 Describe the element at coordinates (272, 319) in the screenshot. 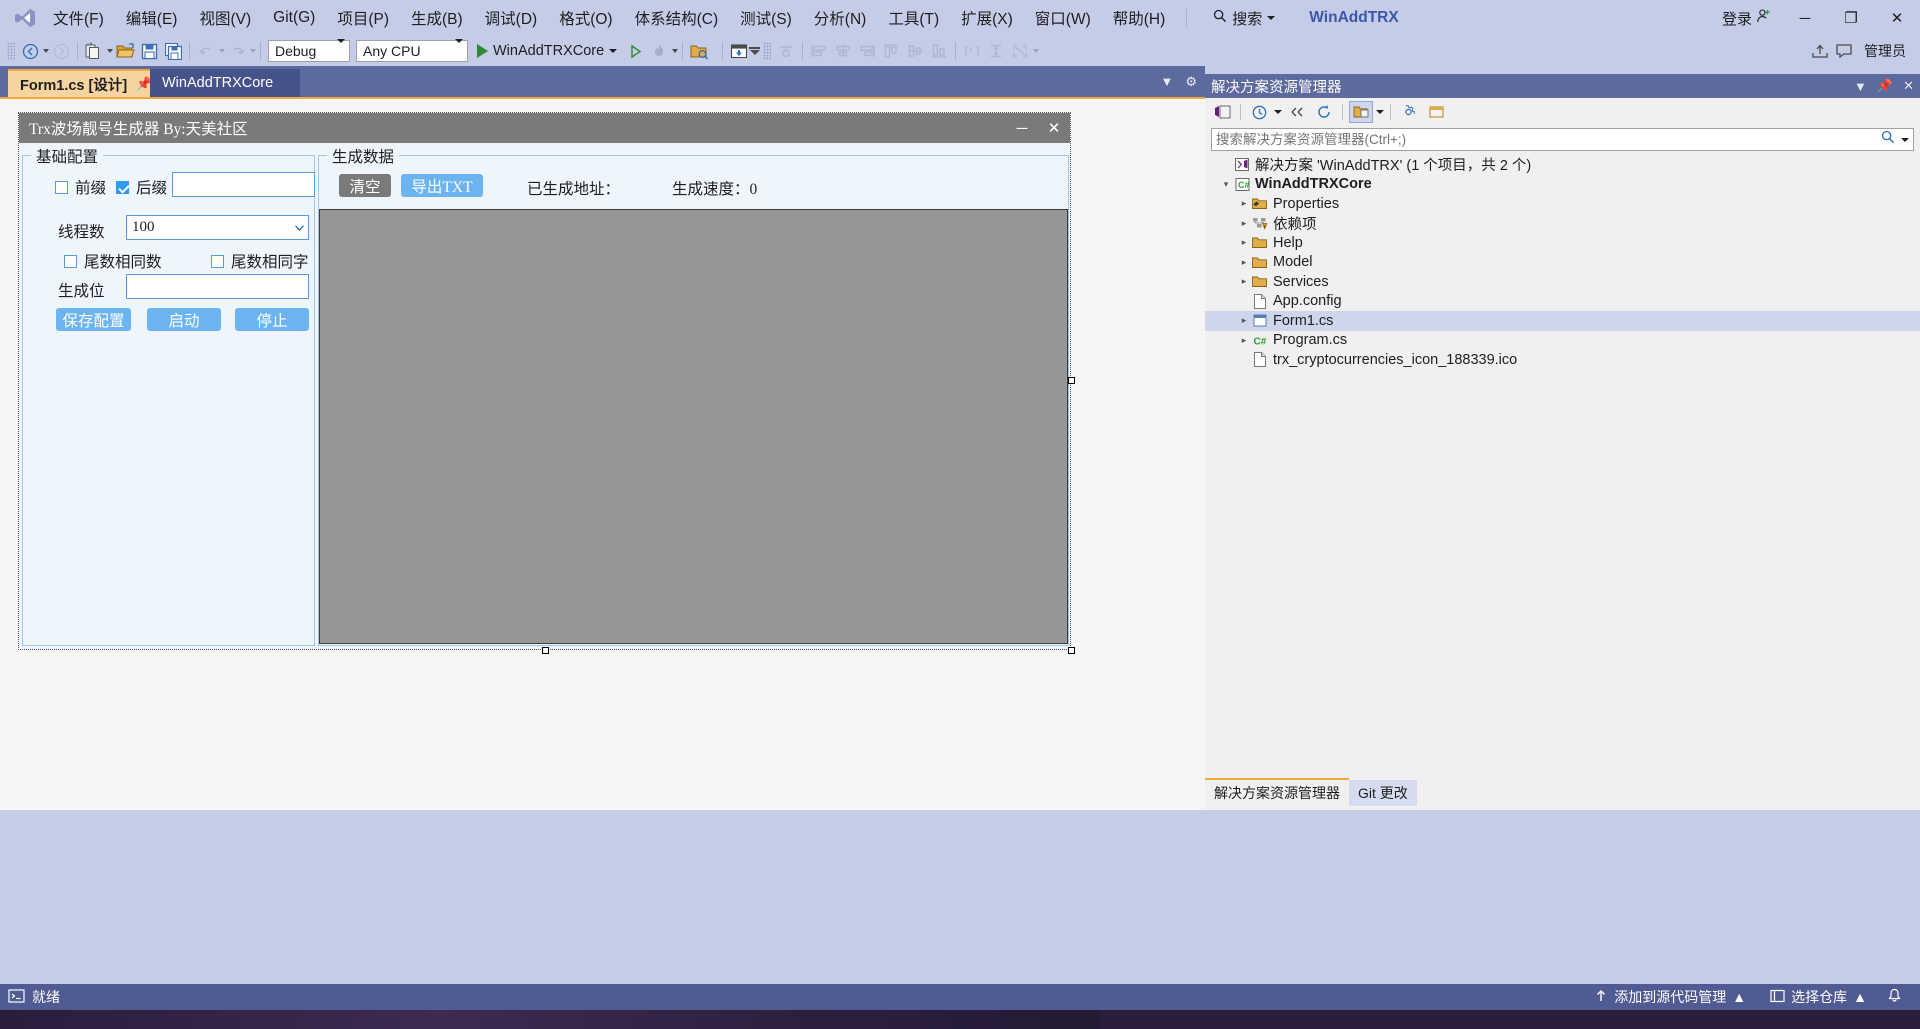

I see `stop-button: 停止` at that location.